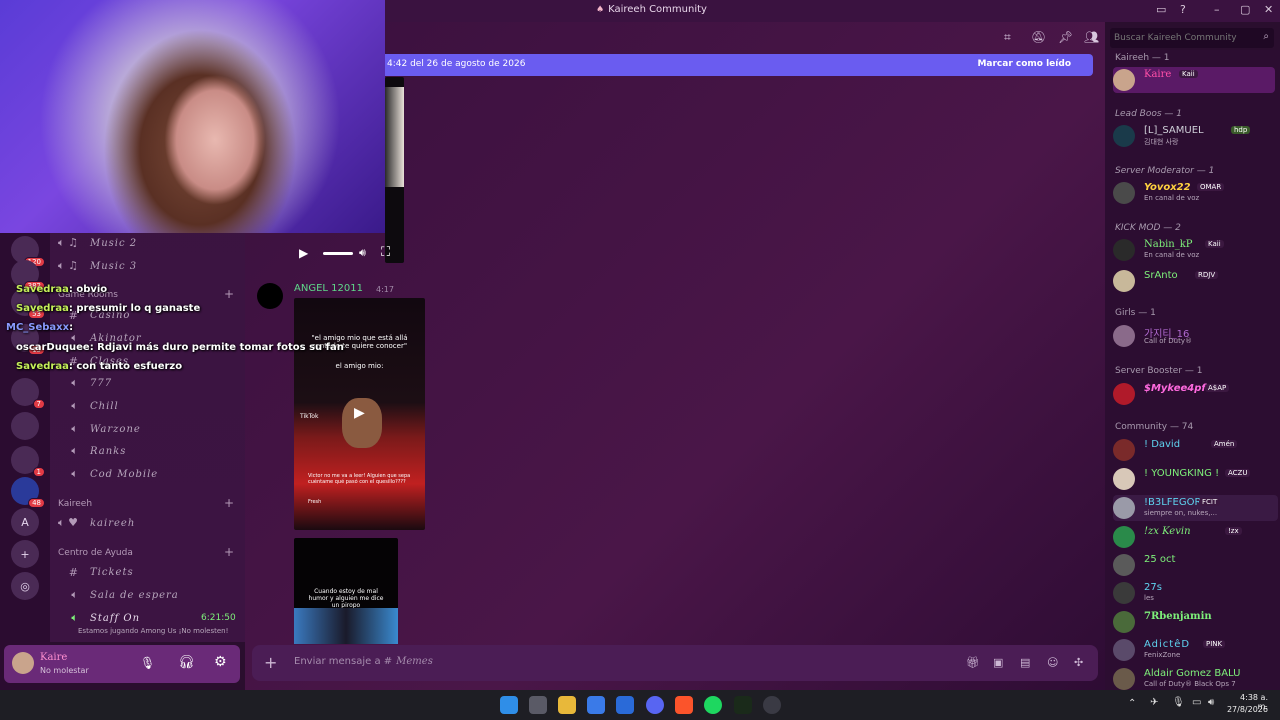 The image size is (1280, 720). Describe the element at coordinates (1194, 394) in the screenshot. I see `member-item: $Mykee4pf A$AP` at that location.